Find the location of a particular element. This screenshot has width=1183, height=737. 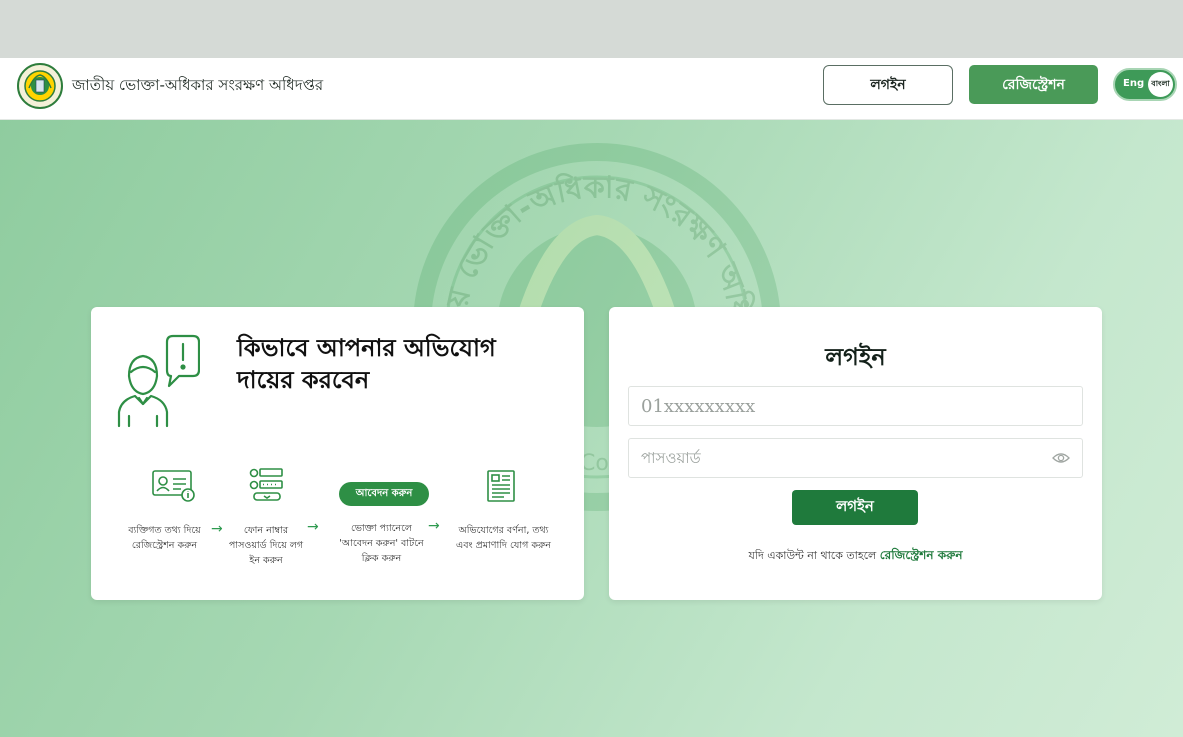

header-login-button: লগইন is located at coordinates (888, 85).